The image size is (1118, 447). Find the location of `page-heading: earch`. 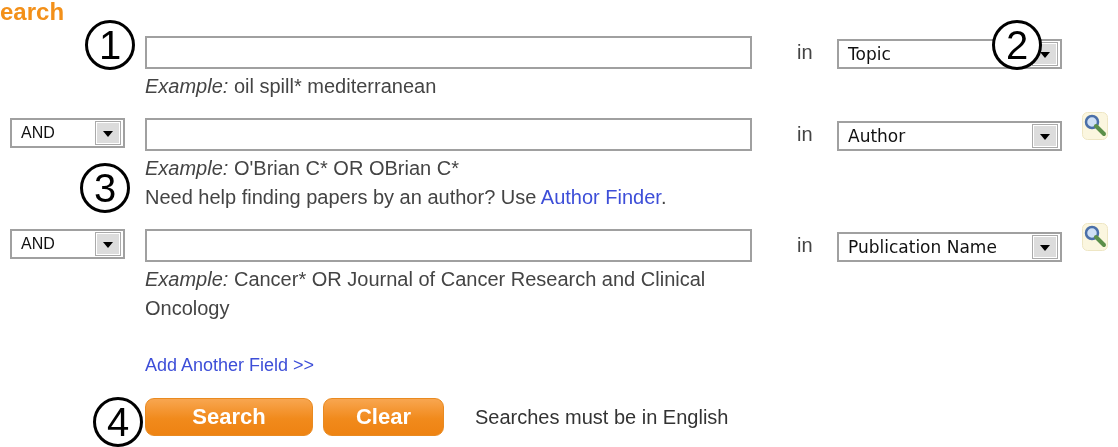

page-heading: earch is located at coordinates (33, 12).